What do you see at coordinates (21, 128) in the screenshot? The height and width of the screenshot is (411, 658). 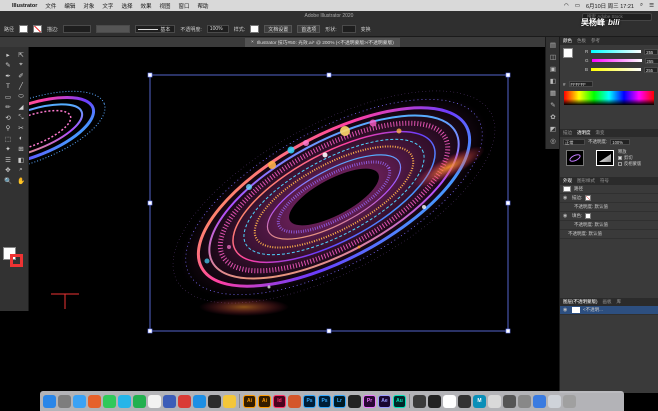 I see `tool-button: ✂` at bounding box center [21, 128].